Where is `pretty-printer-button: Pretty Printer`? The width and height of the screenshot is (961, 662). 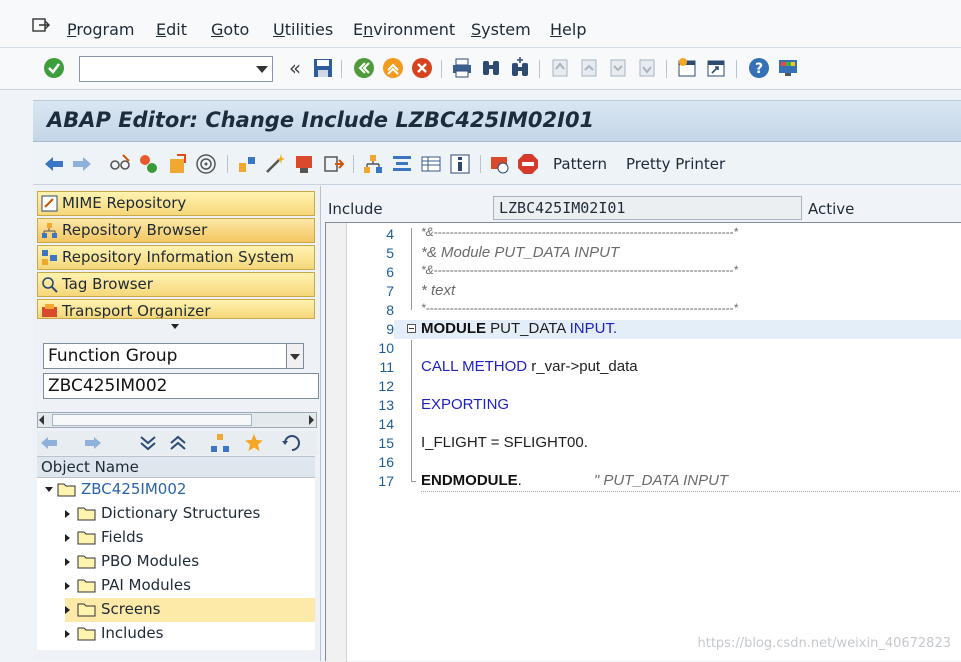
pretty-printer-button: Pretty Printer is located at coordinates (675, 164).